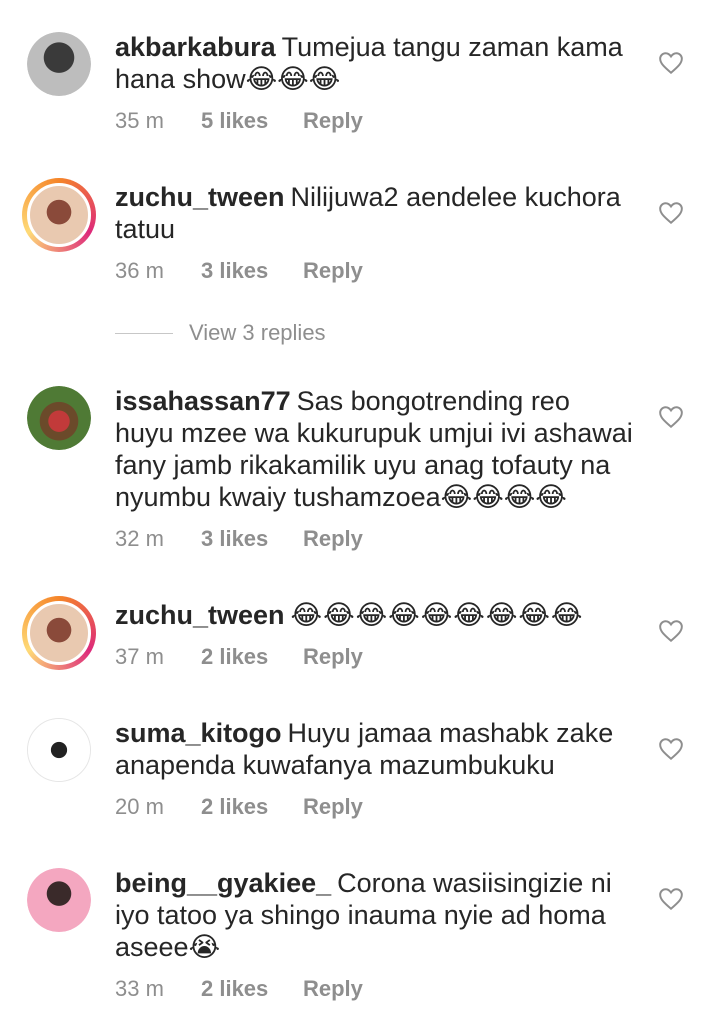 The image size is (720, 1030). I want to click on comment-text: zuchu_tween 😂😂😂😂😂😂😂😂😂, so click(375, 615).